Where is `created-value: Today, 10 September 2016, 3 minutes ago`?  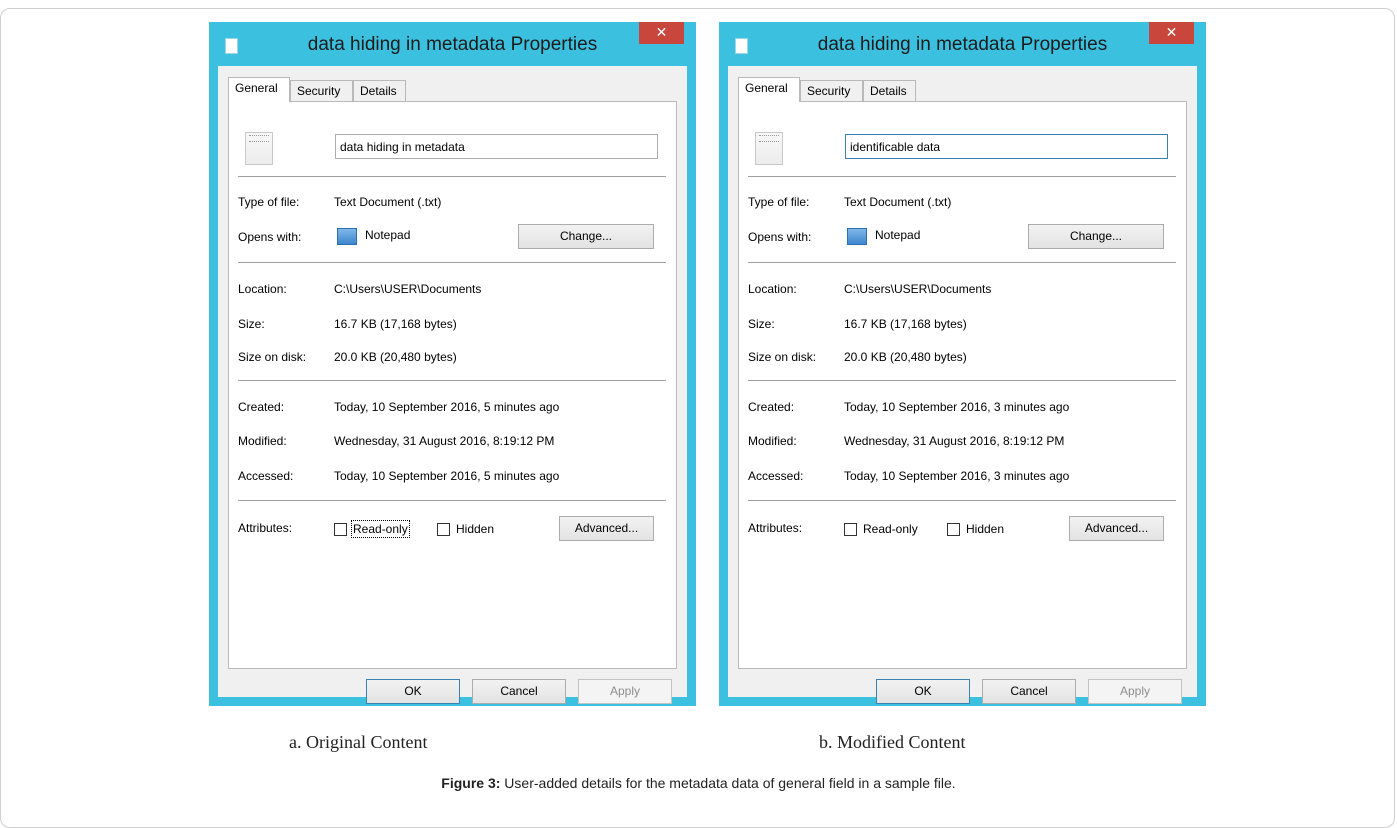 created-value: Today, 10 September 2016, 3 minutes ago is located at coordinates (957, 407).